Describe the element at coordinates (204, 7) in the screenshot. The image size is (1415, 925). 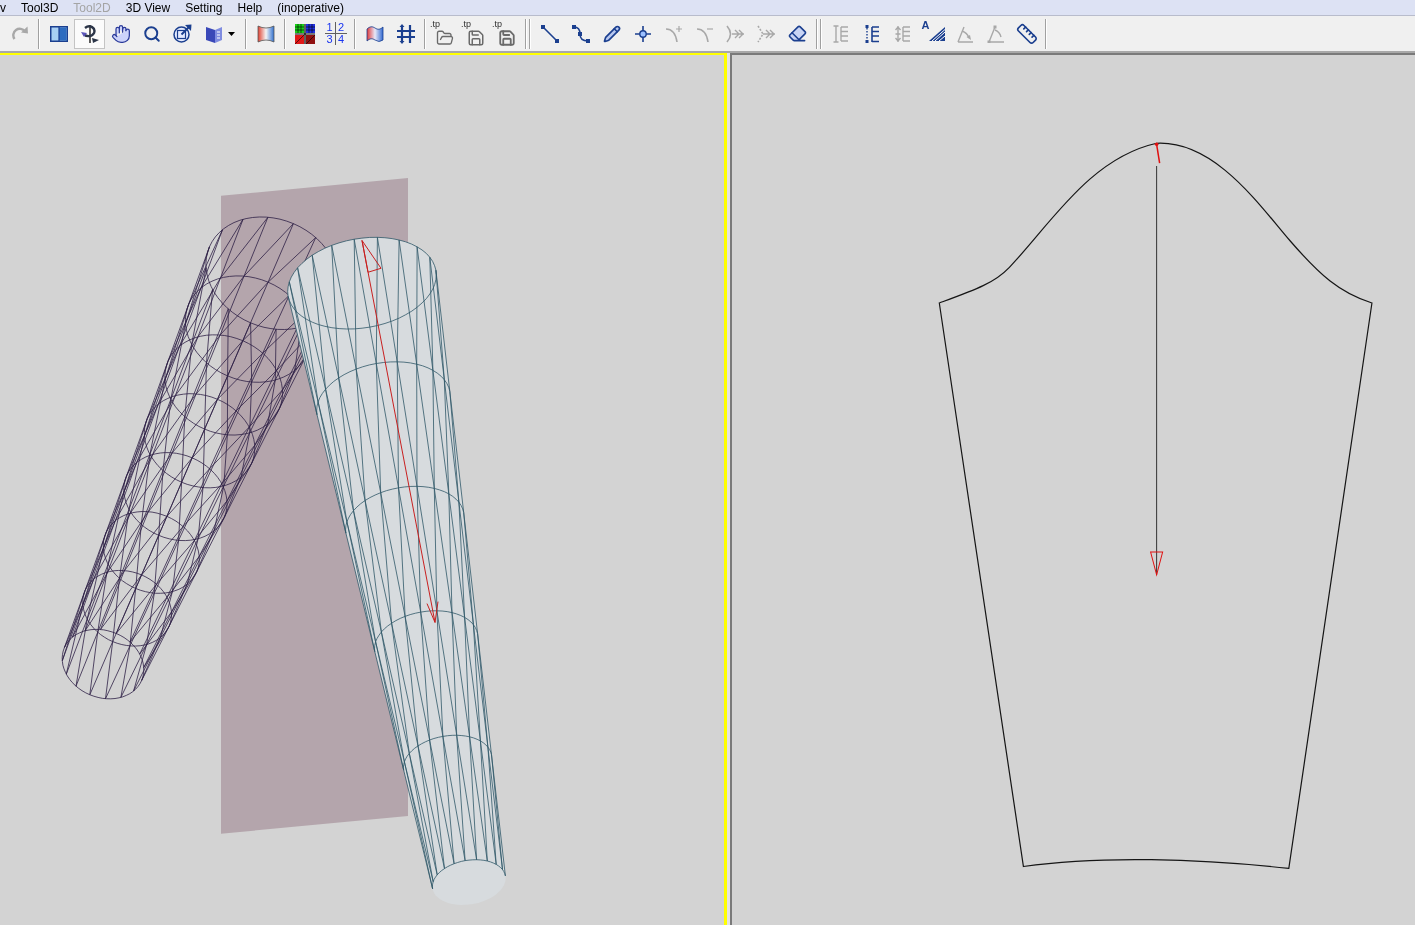
I see `menu-item: Setting` at that location.